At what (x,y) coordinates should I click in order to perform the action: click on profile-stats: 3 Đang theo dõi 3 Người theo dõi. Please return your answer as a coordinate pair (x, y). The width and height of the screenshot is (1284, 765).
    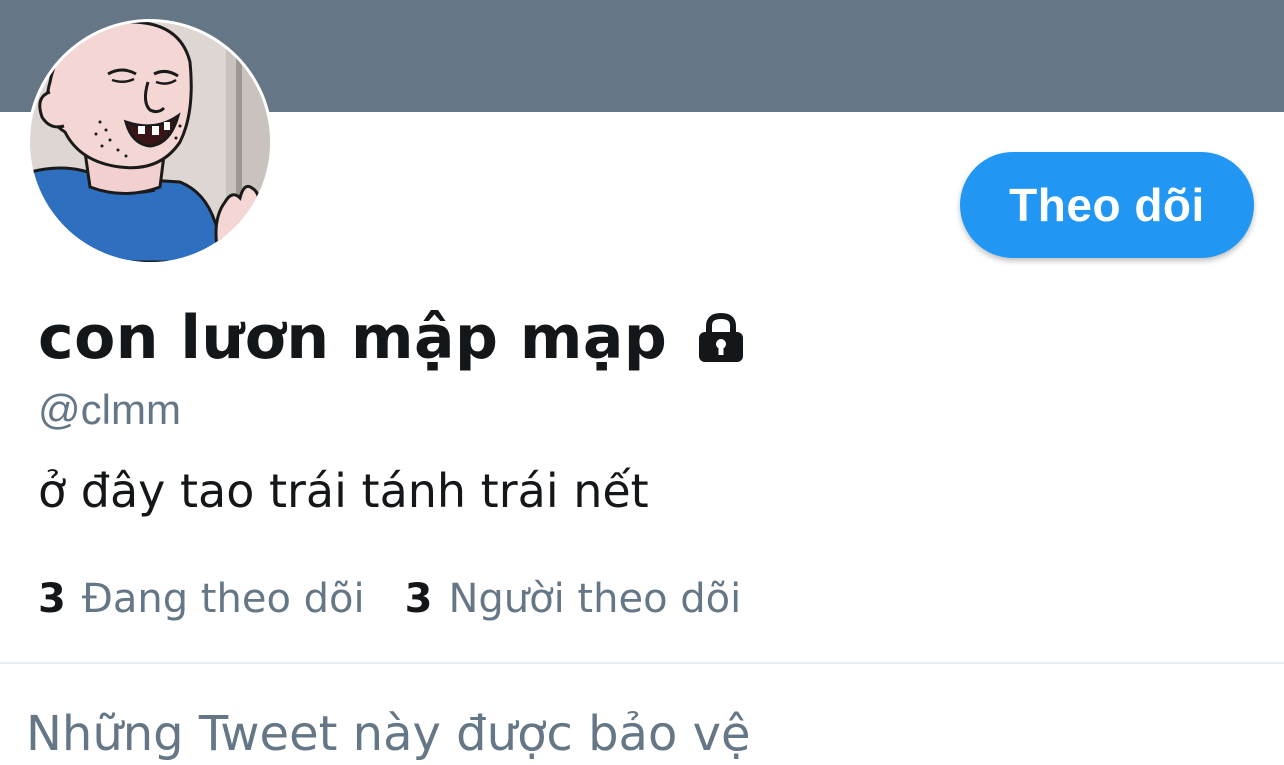
    Looking at the image, I should click on (409, 599).